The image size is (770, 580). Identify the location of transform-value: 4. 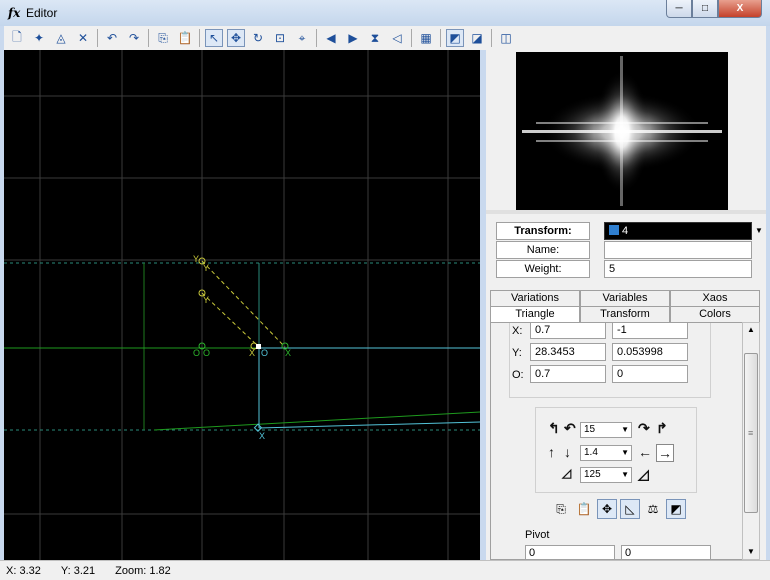
(625, 231).